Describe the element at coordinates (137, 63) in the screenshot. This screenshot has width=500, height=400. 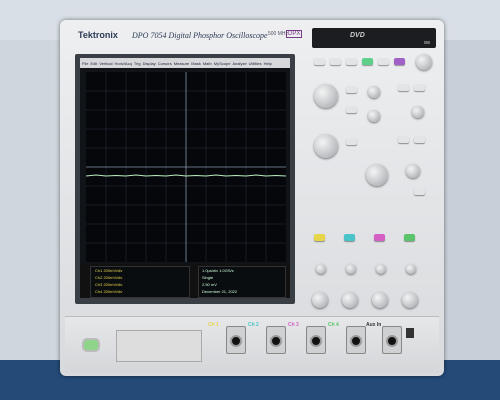
I see `menu-item-trig: Trig` at that location.